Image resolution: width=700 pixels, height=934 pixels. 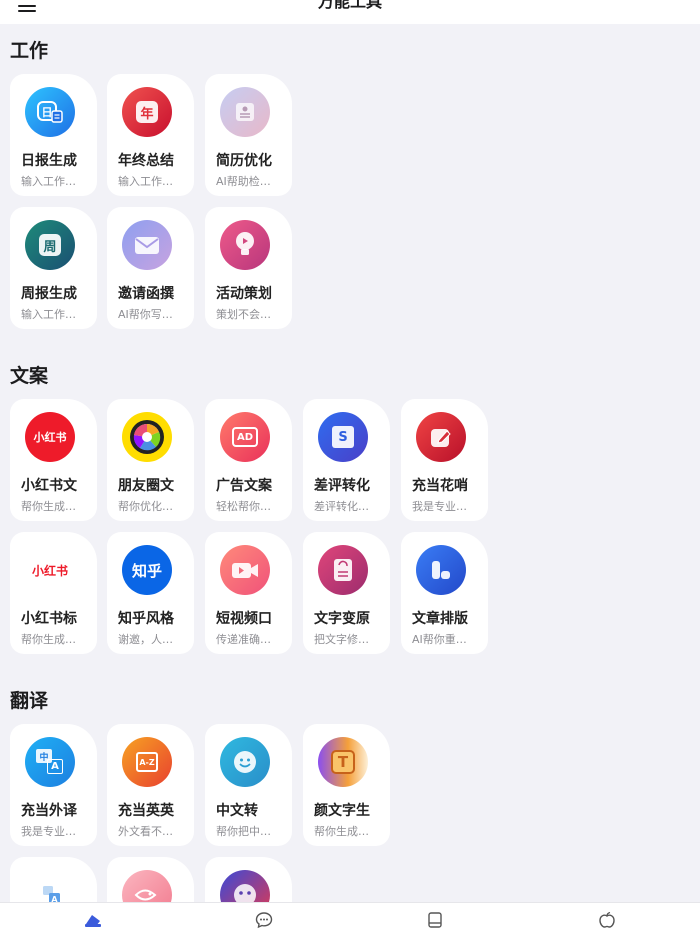 What do you see at coordinates (342, 486) in the screenshot?
I see `card-name: 差评转化` at bounding box center [342, 486].